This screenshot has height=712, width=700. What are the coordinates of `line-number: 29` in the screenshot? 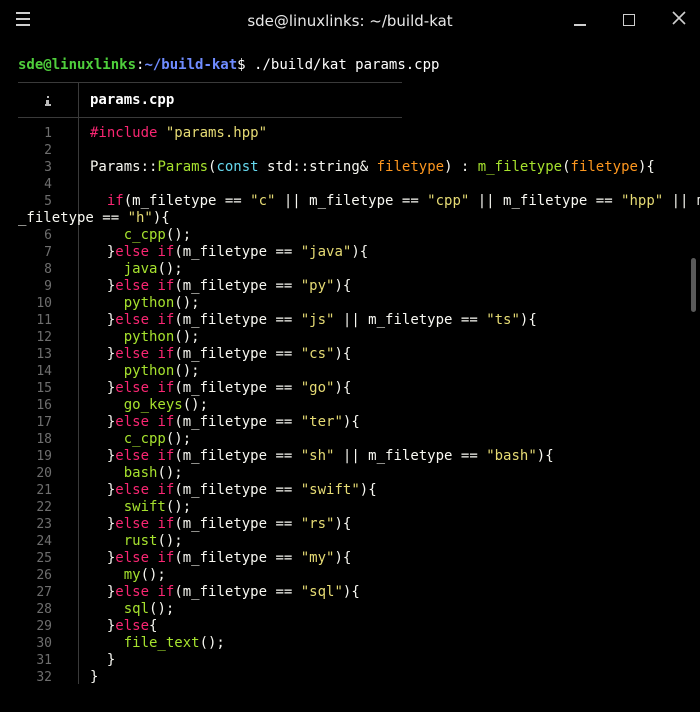 It's located at (44, 626).